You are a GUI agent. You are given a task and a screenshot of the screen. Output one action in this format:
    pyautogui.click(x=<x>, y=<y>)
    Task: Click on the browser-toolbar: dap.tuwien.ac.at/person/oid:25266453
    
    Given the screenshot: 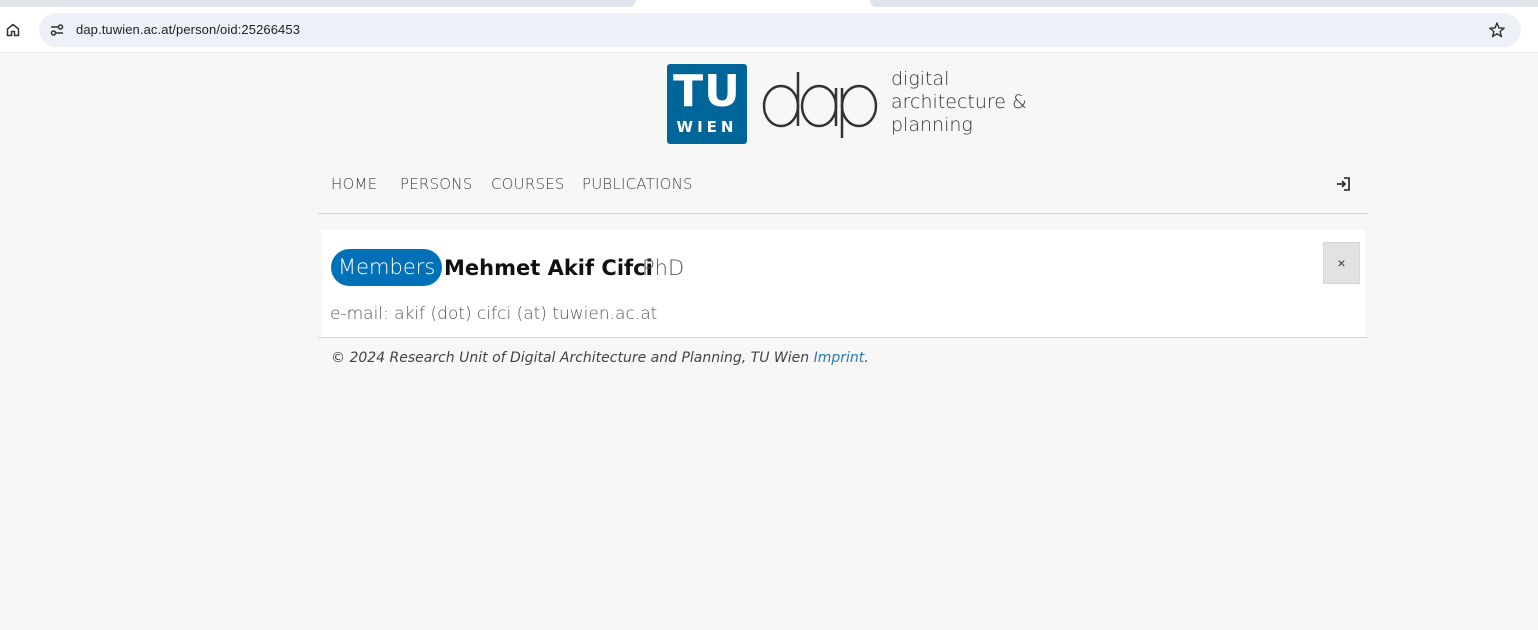 What is the action you would take?
    pyautogui.click(x=769, y=30)
    